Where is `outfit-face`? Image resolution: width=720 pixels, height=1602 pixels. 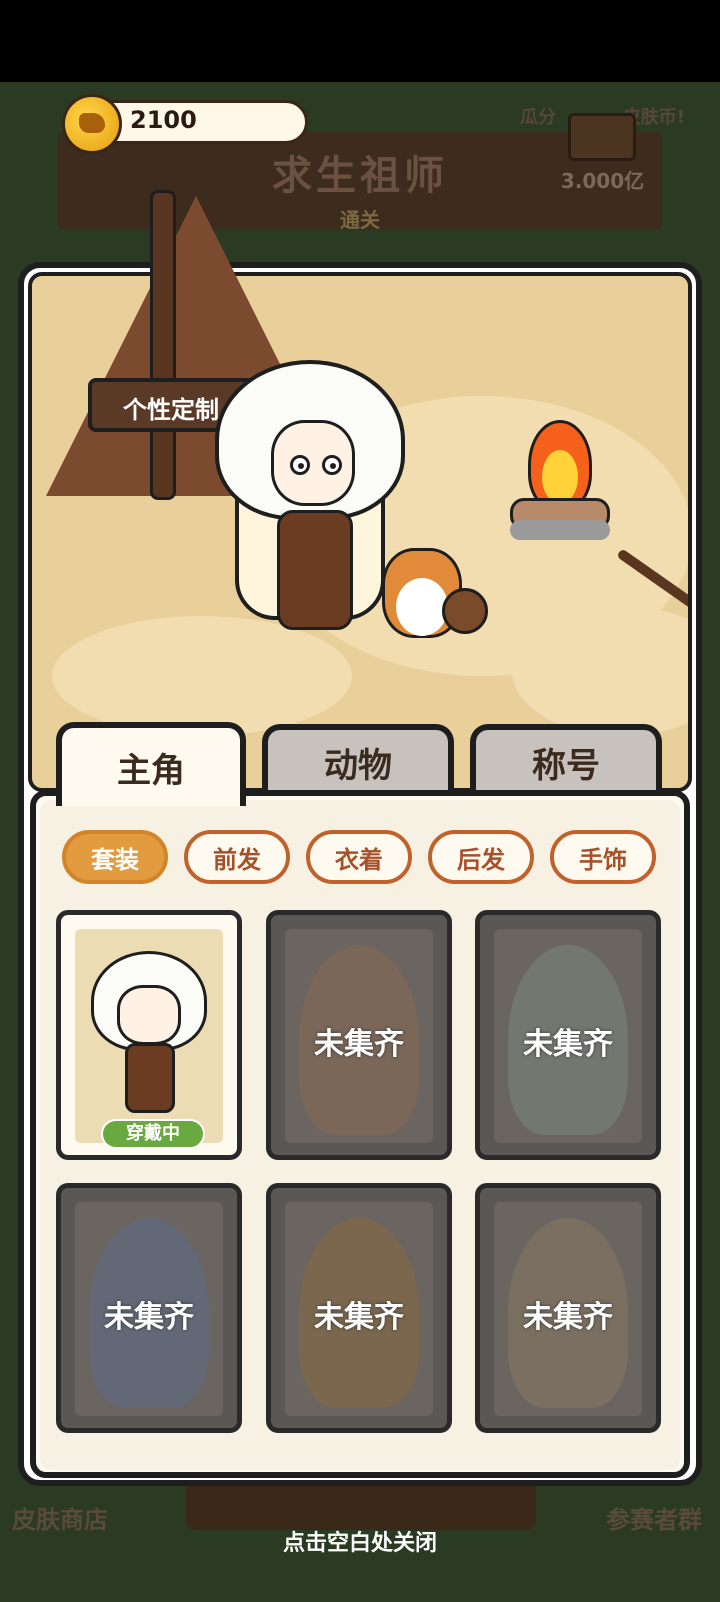
outfit-face is located at coordinates (149, 1015).